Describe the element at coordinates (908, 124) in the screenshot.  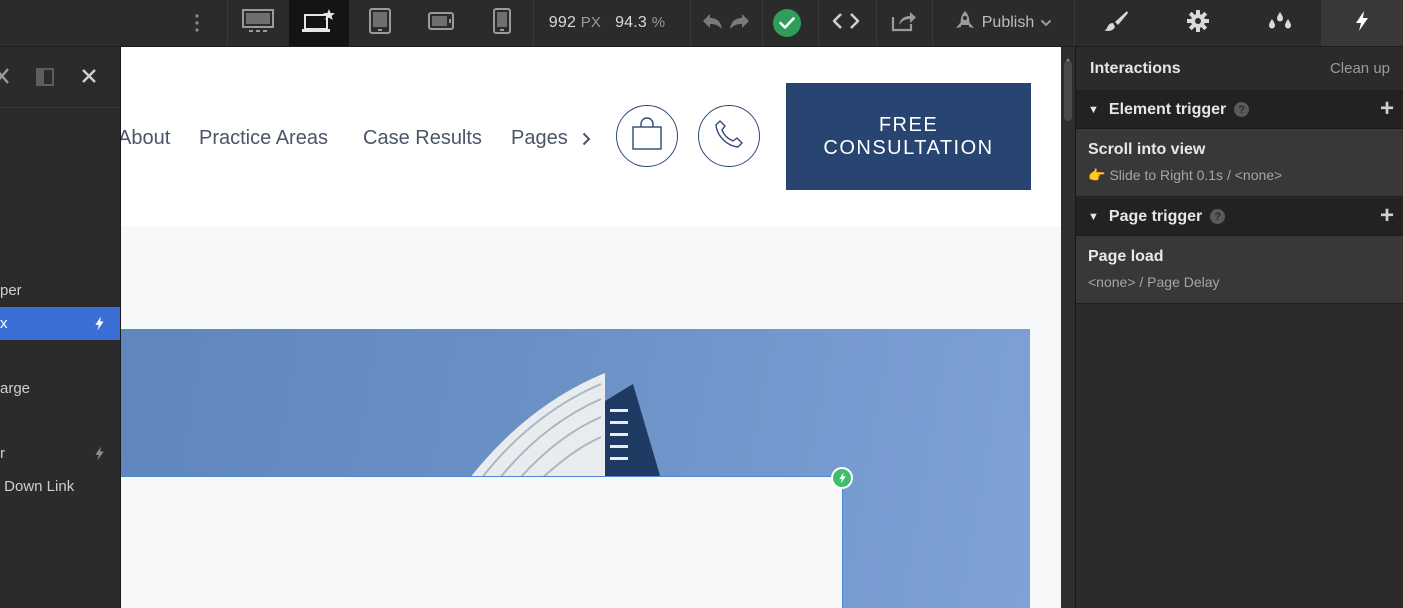
I see `cta-line-1: FREE` at that location.